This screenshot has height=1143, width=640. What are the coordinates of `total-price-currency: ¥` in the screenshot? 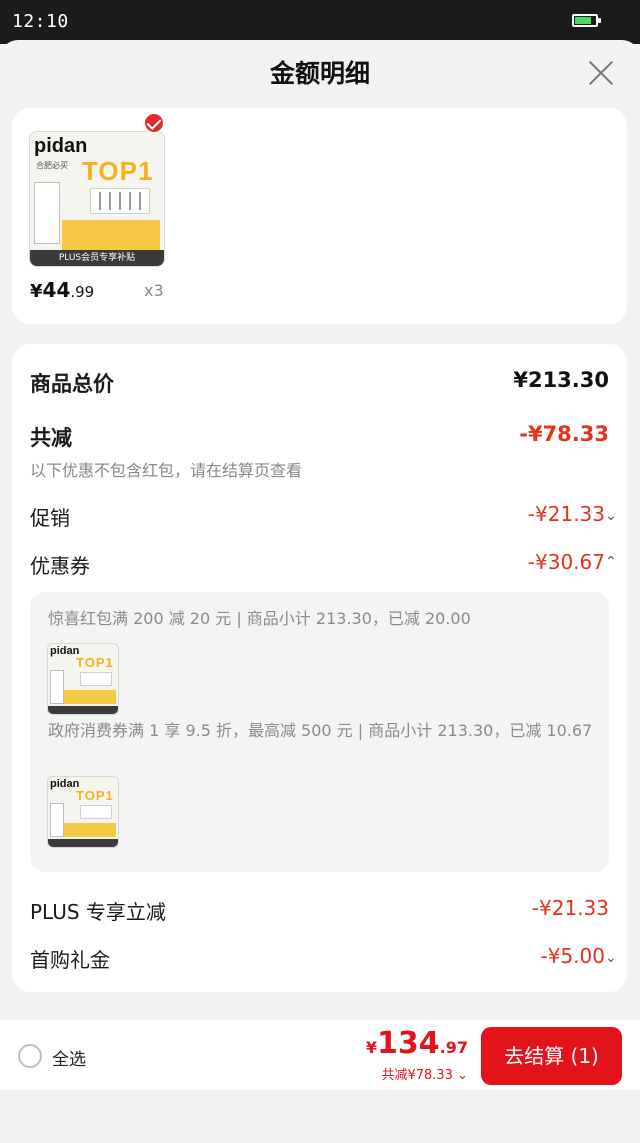 It's located at (371, 1047).